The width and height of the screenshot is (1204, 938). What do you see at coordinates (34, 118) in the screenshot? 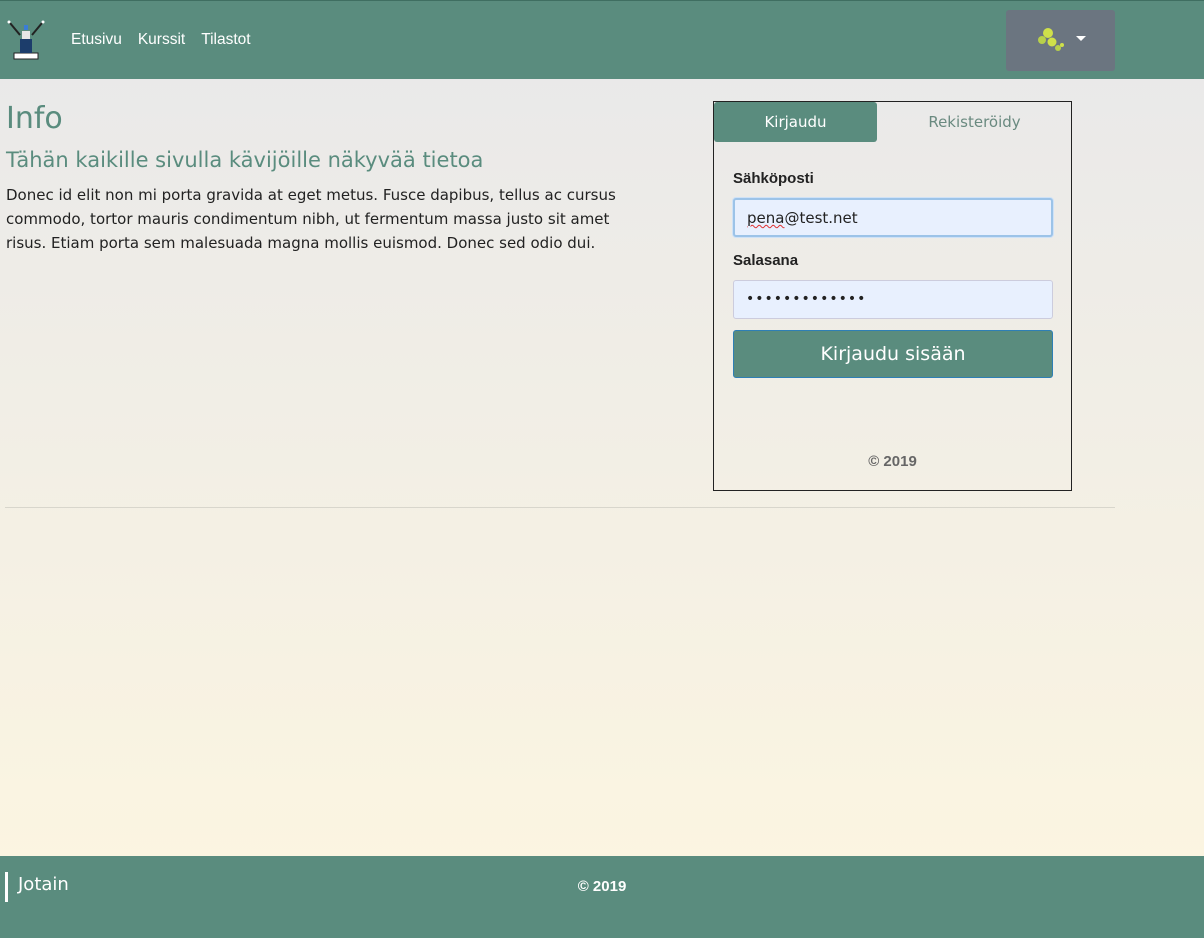
I see `info-title: Info` at bounding box center [34, 118].